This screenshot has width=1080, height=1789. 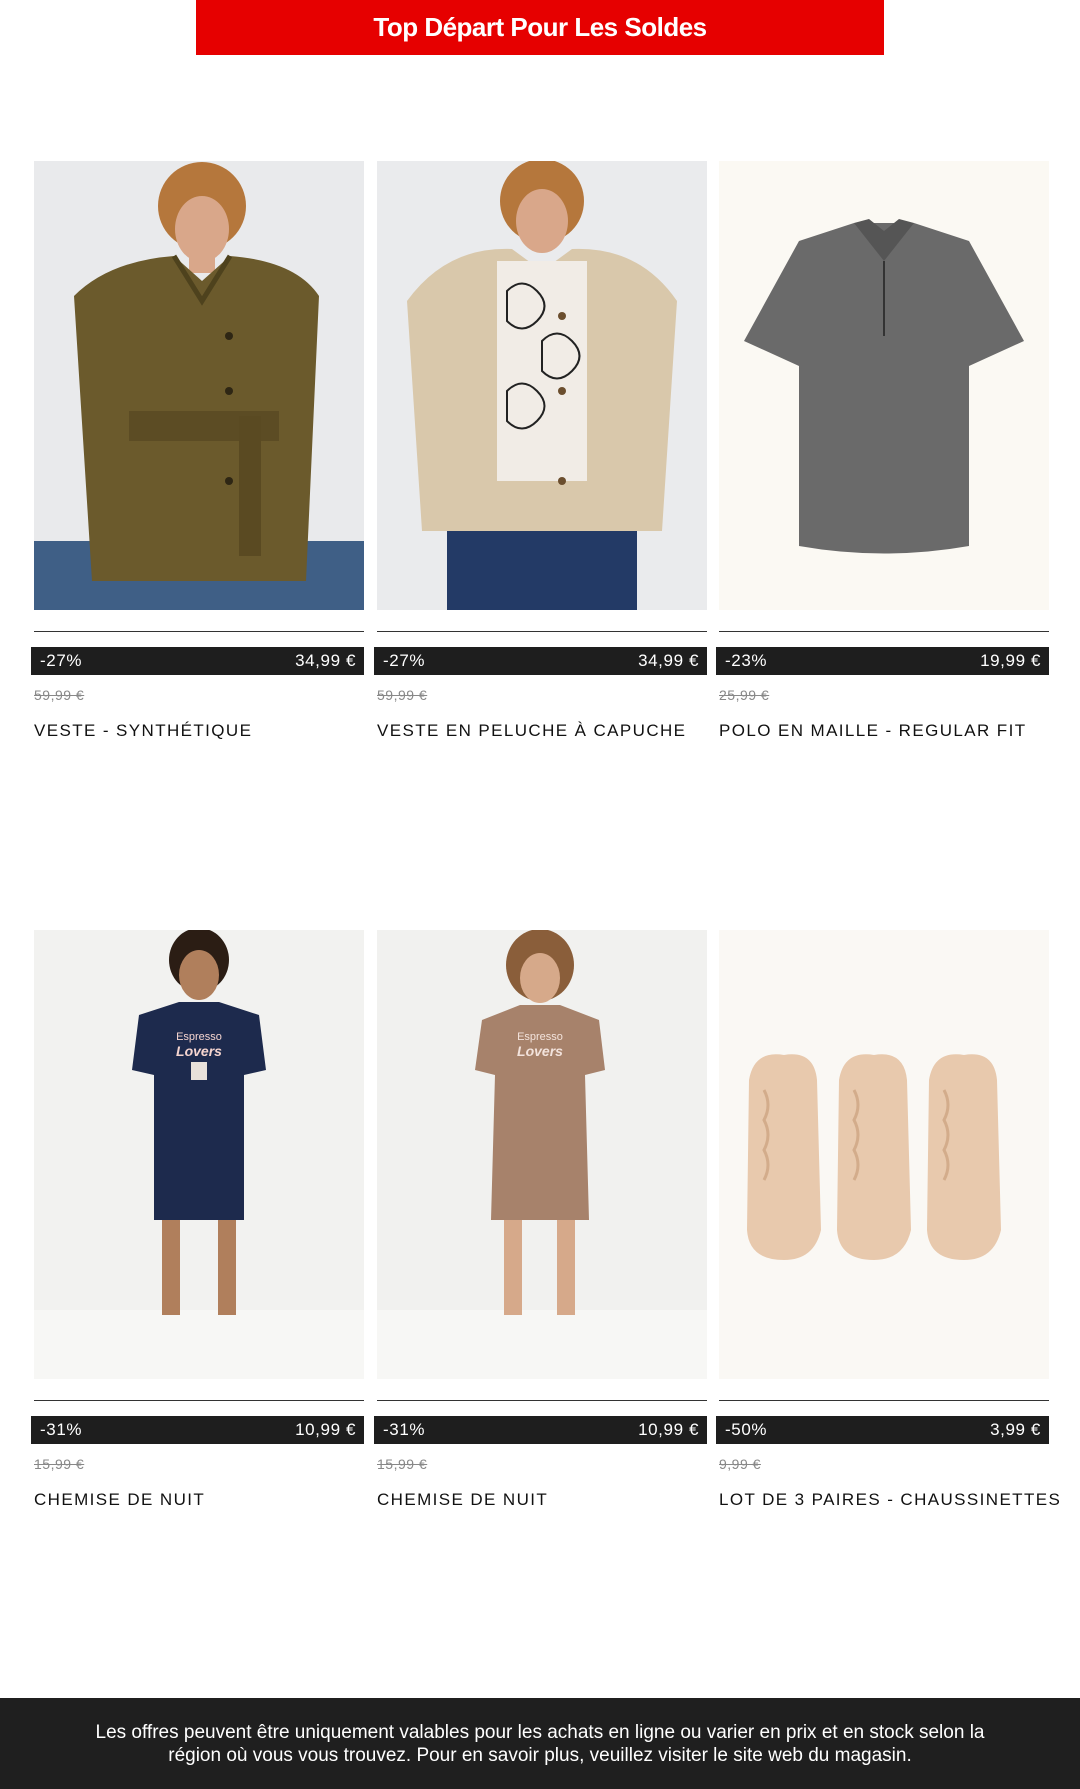 What do you see at coordinates (1015, 1429) in the screenshot?
I see `sale-price: 3,99 €` at bounding box center [1015, 1429].